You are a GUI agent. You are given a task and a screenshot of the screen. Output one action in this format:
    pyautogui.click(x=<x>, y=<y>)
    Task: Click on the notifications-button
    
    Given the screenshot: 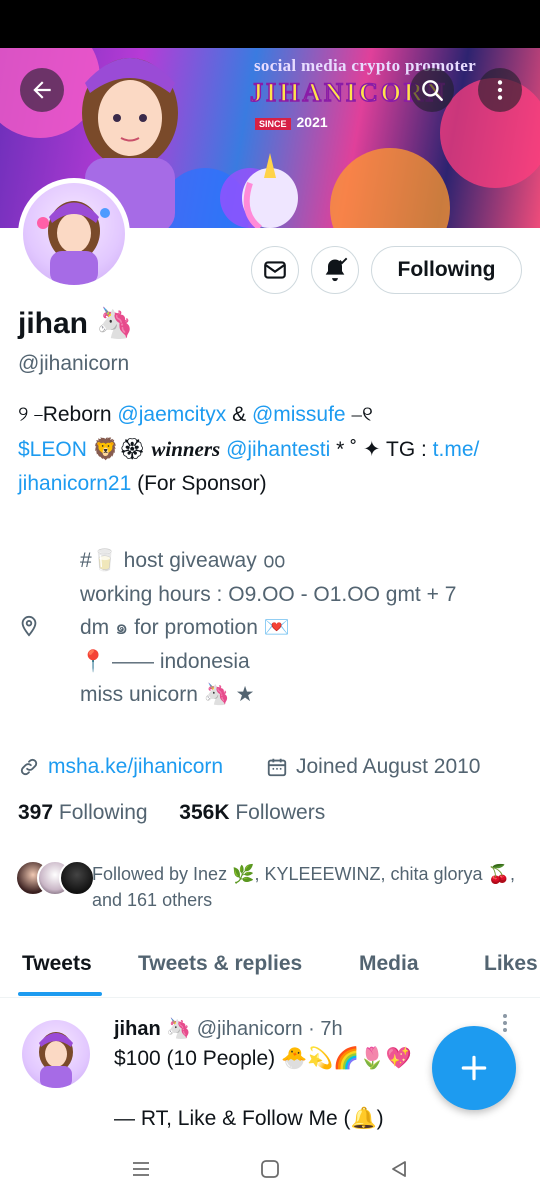 What is the action you would take?
    pyautogui.click(x=335, y=270)
    